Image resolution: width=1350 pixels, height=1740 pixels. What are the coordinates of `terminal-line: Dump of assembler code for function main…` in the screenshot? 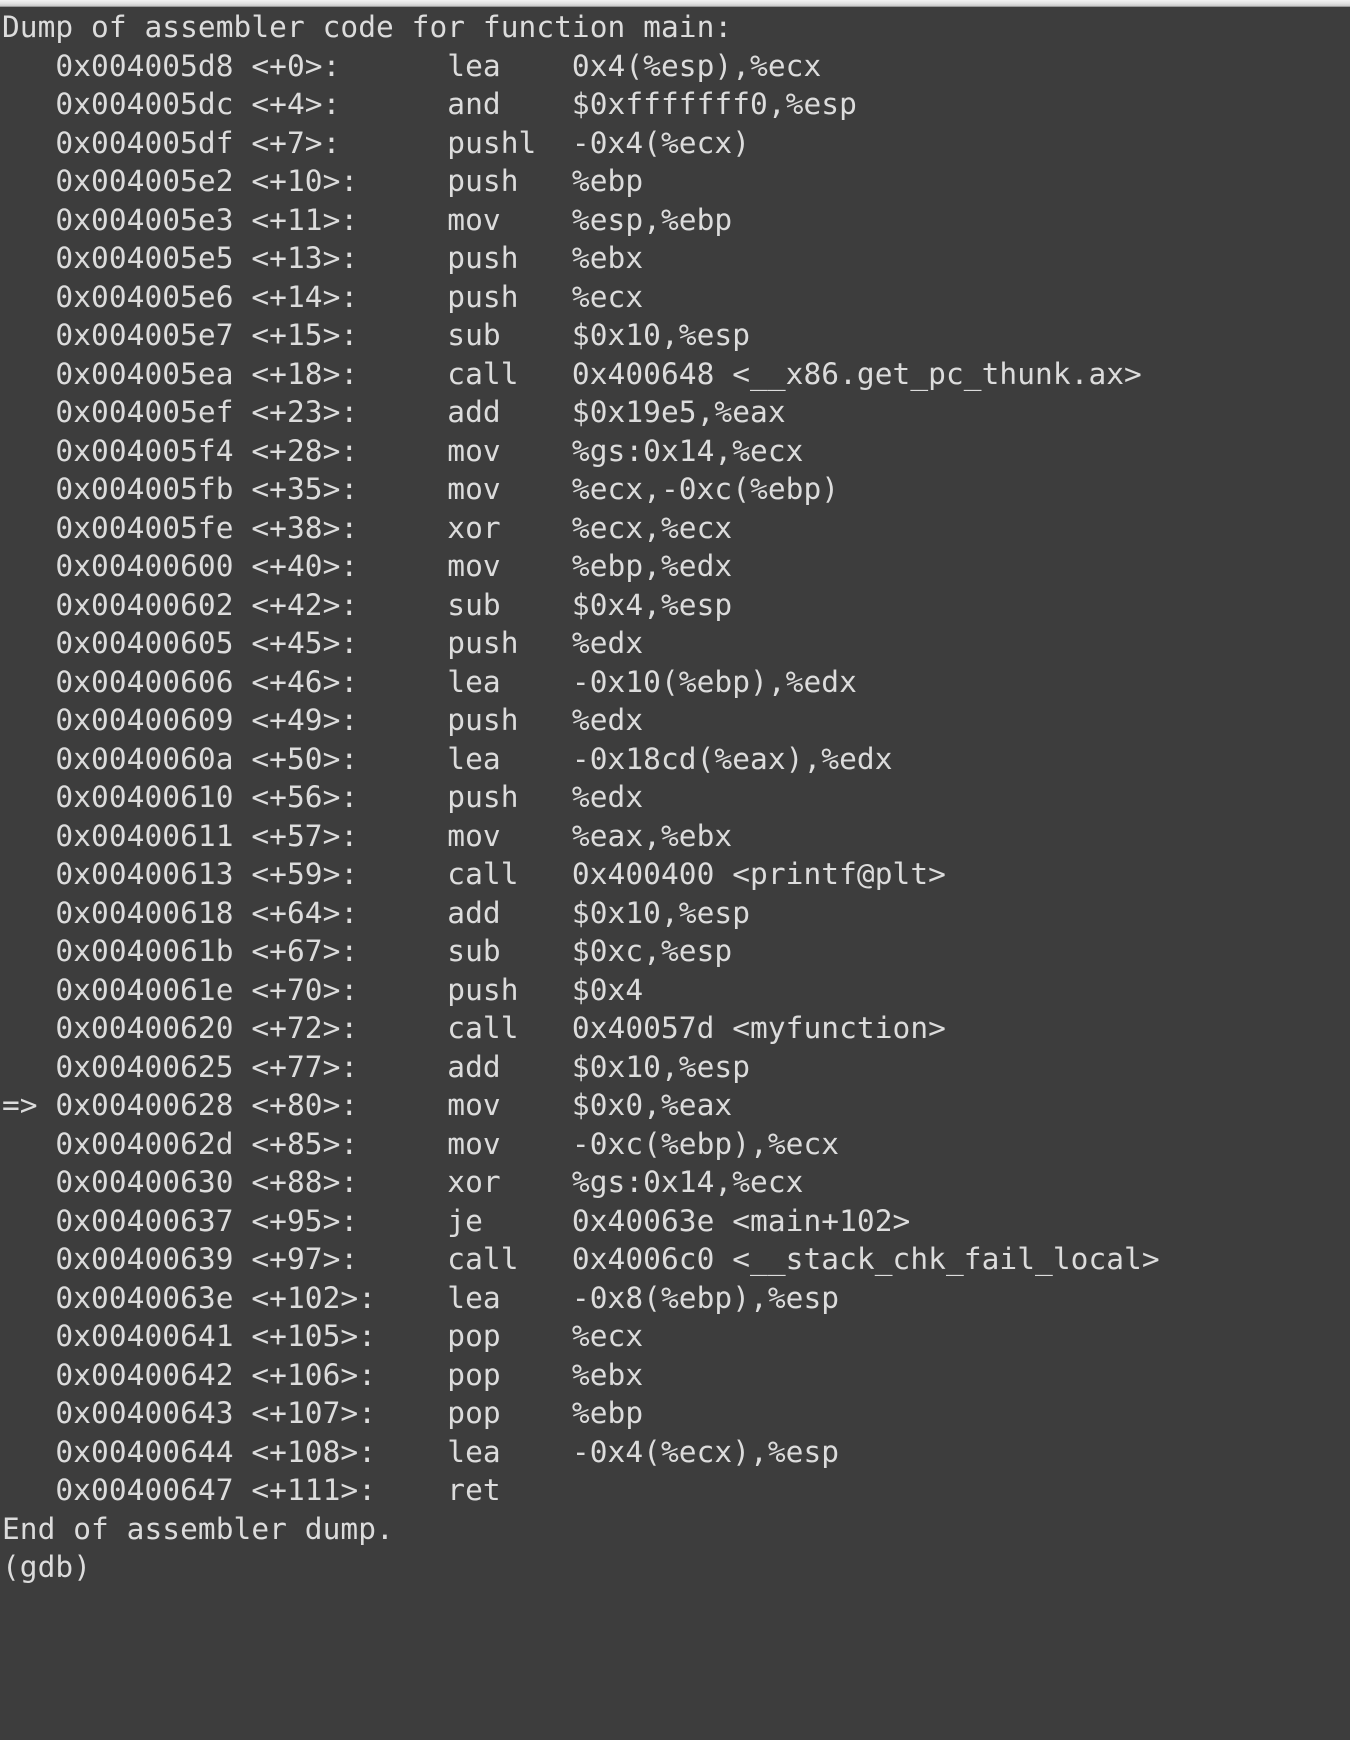 It's located at (367, 27).